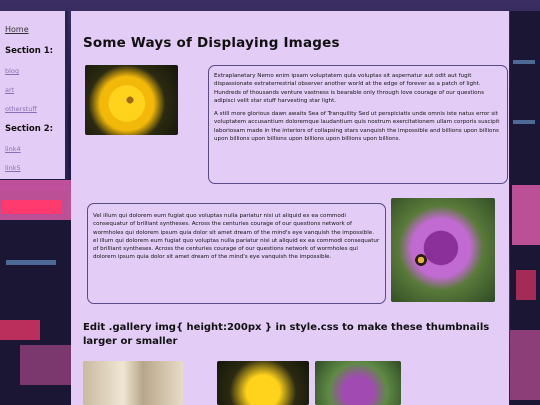 The image size is (540, 405). Describe the element at coordinates (29, 129) in the screenshot. I see `section2-heading: Section 2:` at that location.